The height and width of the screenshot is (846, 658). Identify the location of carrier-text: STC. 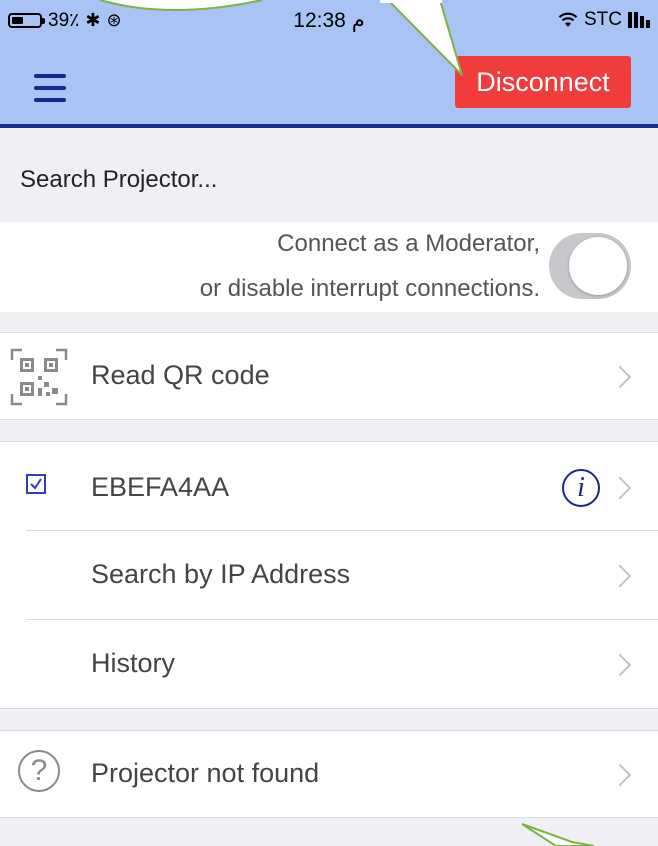
(603, 19).